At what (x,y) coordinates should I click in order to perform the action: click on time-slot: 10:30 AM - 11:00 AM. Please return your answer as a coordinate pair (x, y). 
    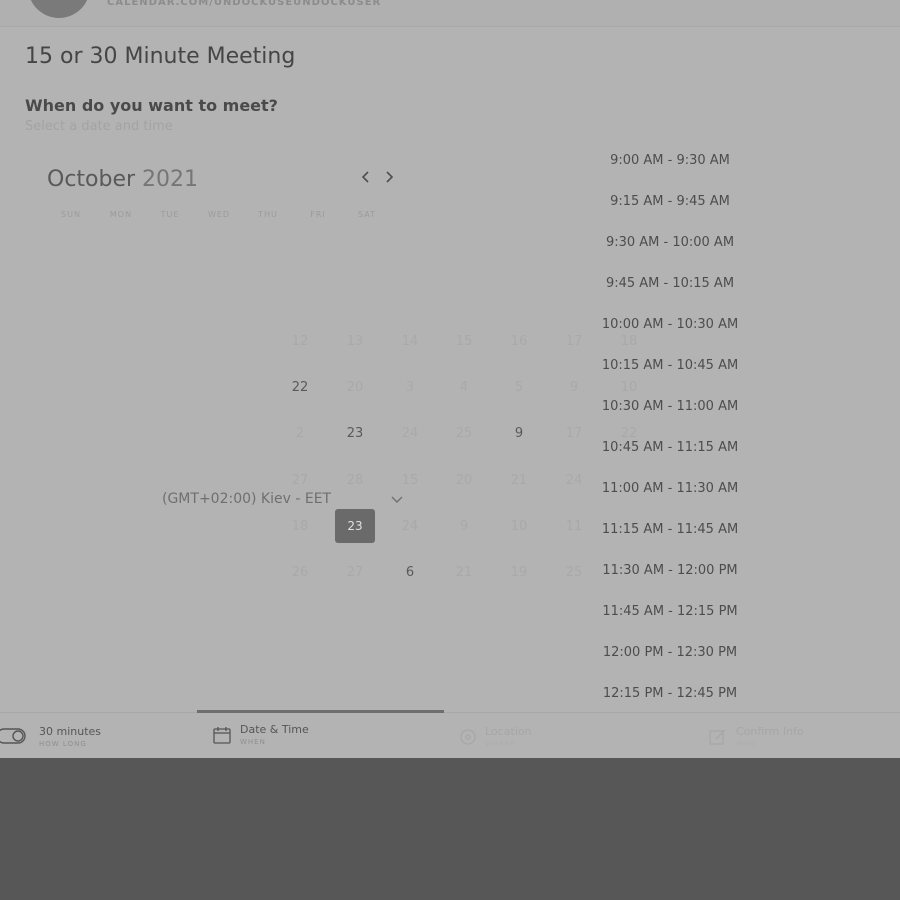
    Looking at the image, I should click on (670, 406).